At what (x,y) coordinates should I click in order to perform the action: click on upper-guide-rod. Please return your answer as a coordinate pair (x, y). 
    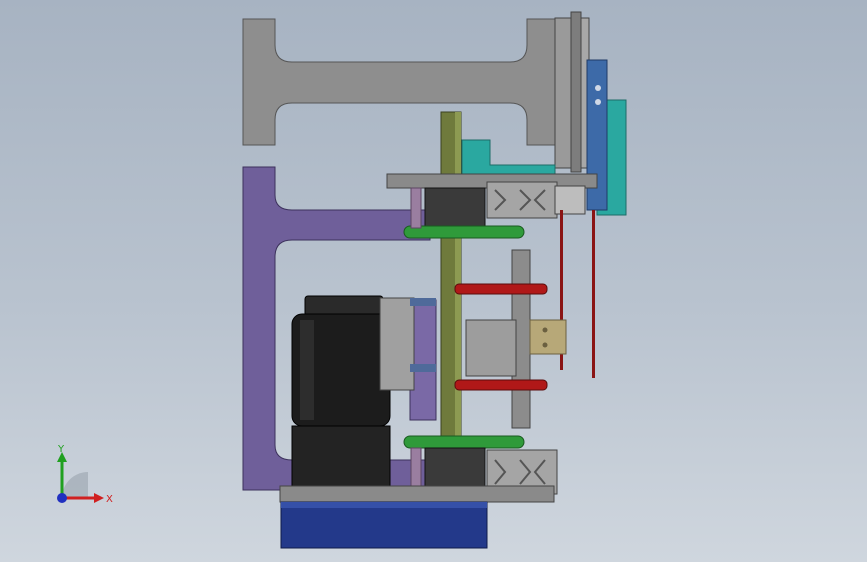
    Looking at the image, I should click on (416, 208).